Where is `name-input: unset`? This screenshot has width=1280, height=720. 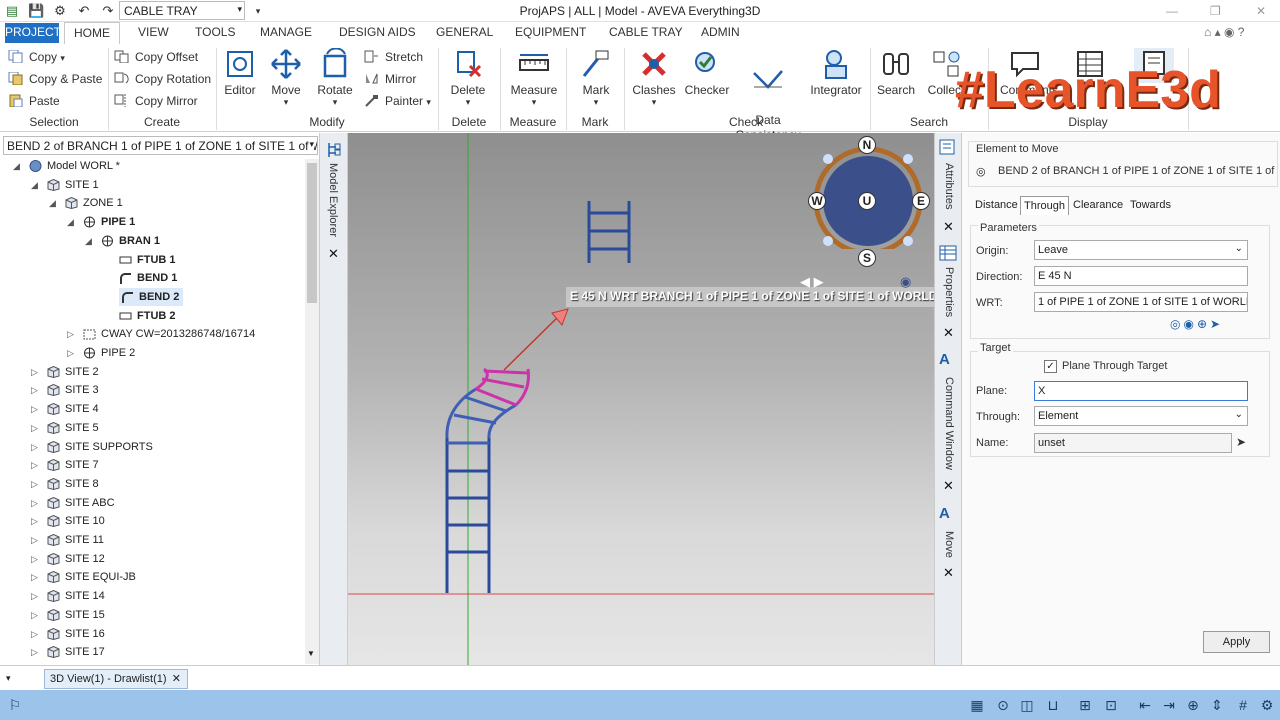 name-input: unset is located at coordinates (1133, 443).